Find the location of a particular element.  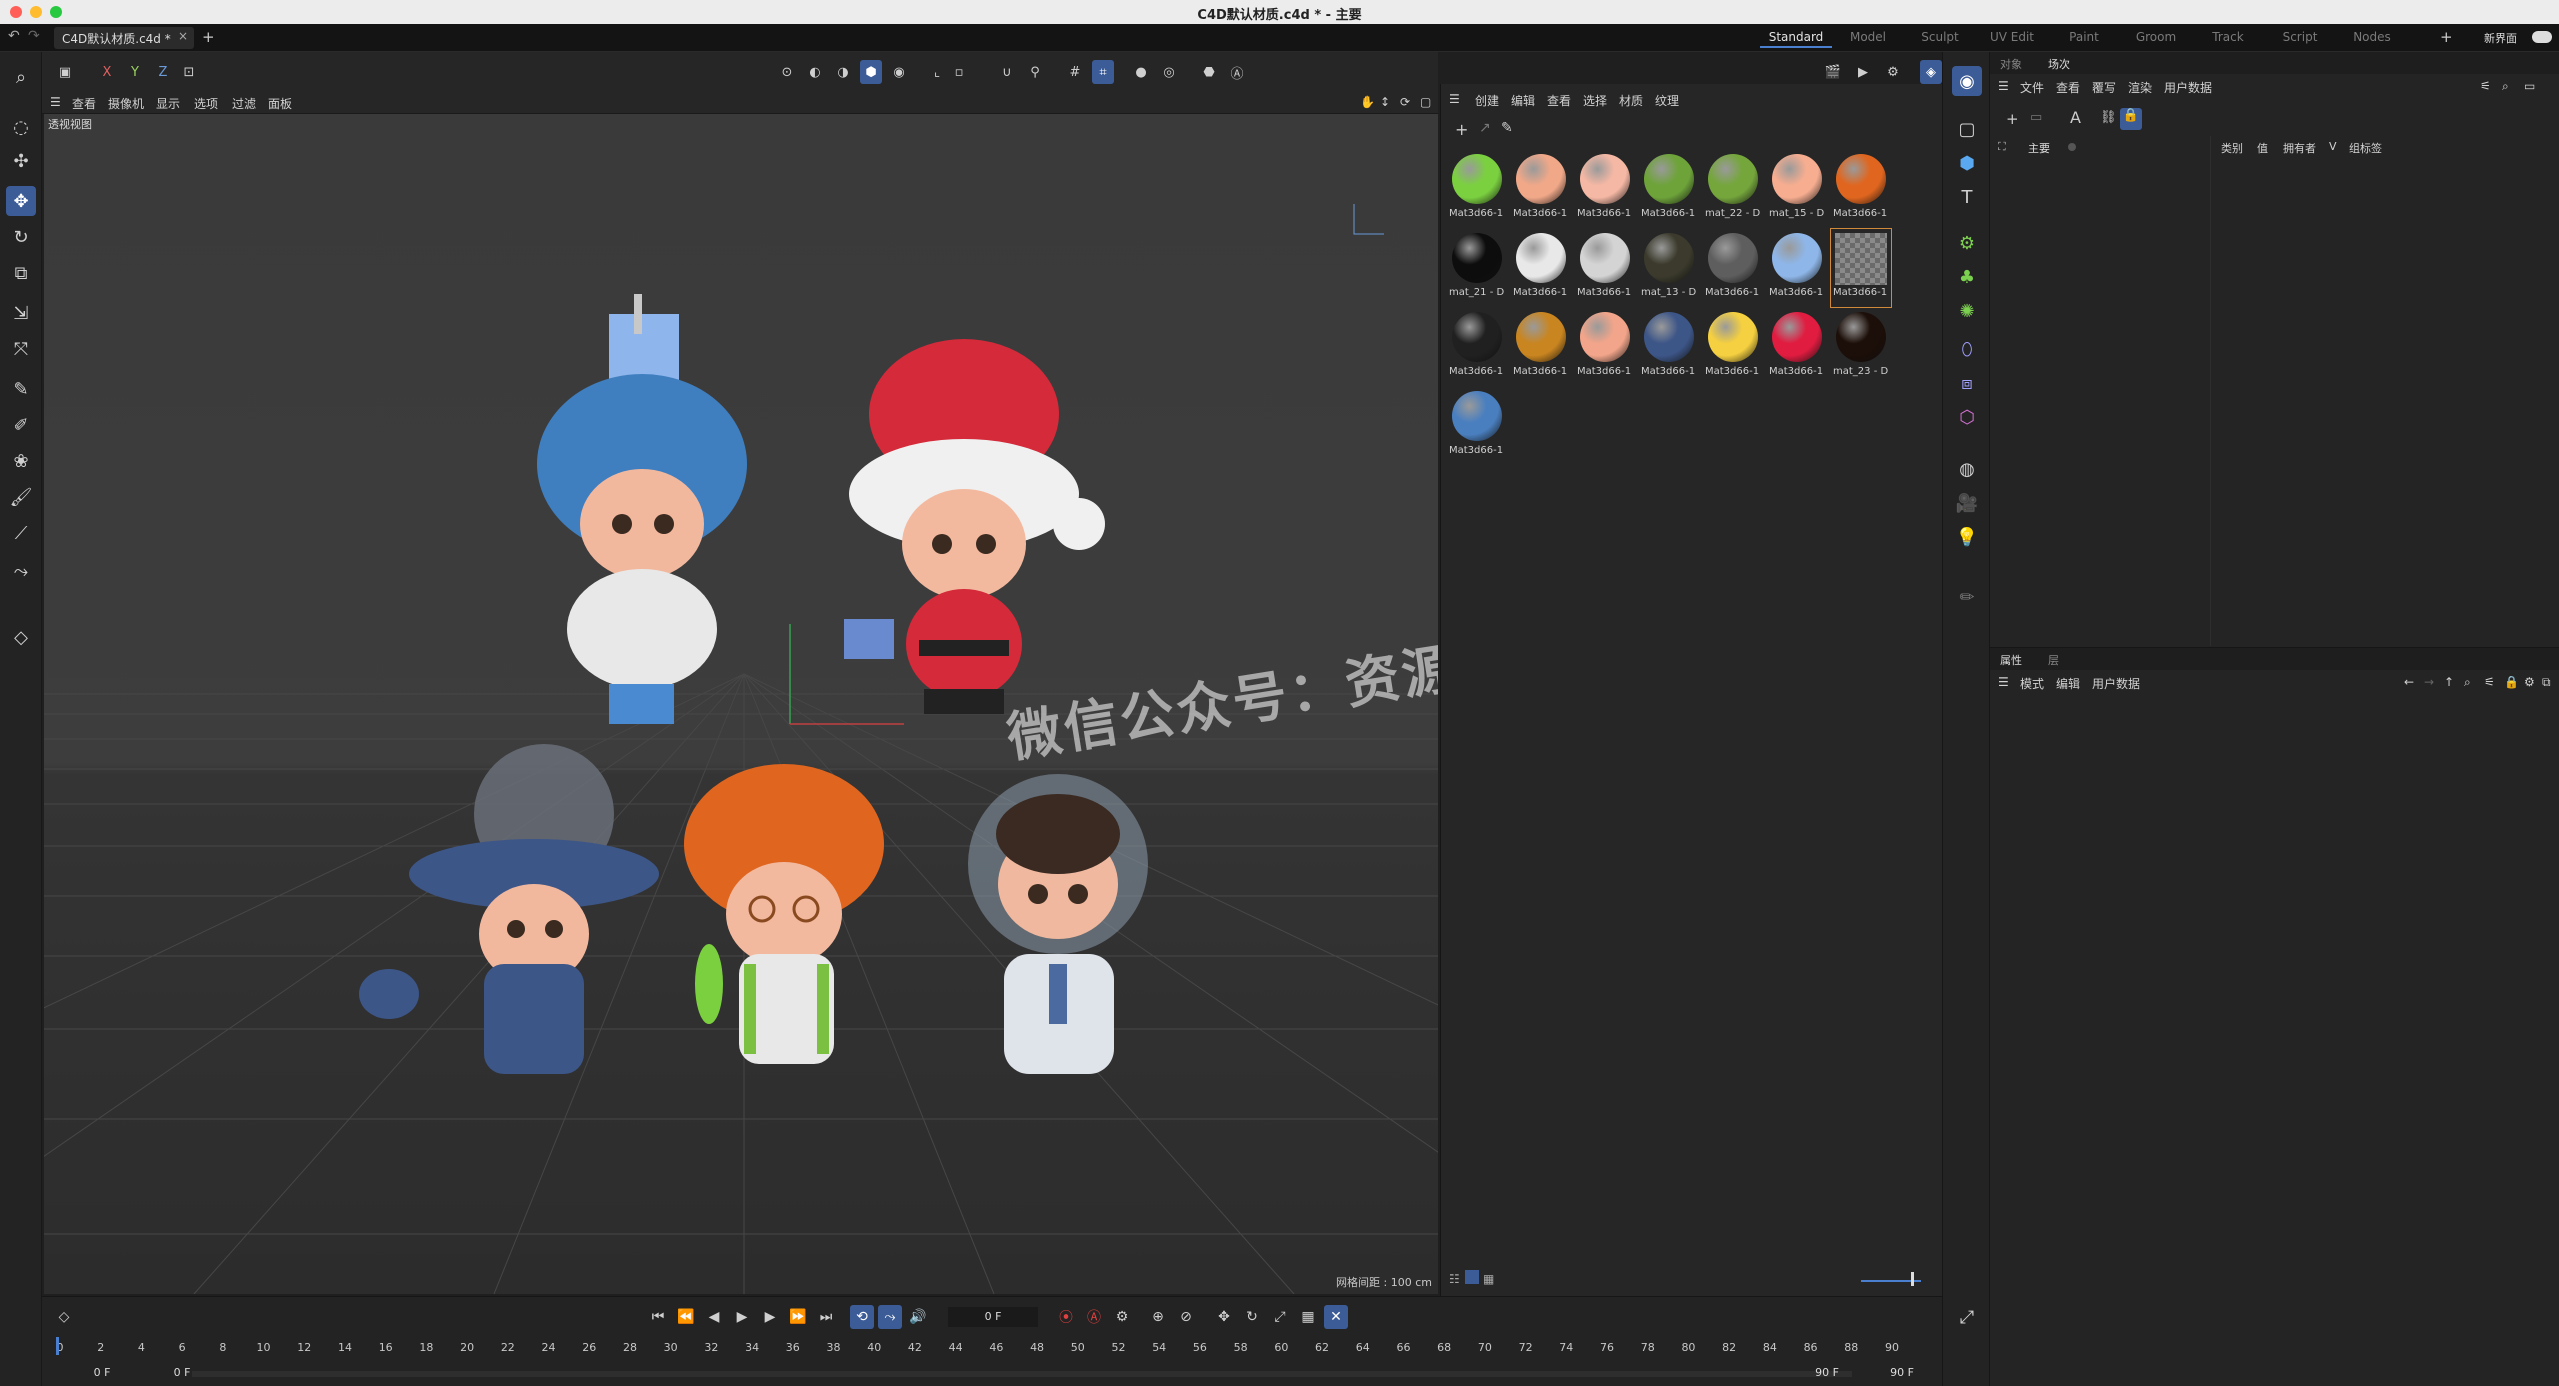

model-mode-icon: ▣ is located at coordinates (65, 72).